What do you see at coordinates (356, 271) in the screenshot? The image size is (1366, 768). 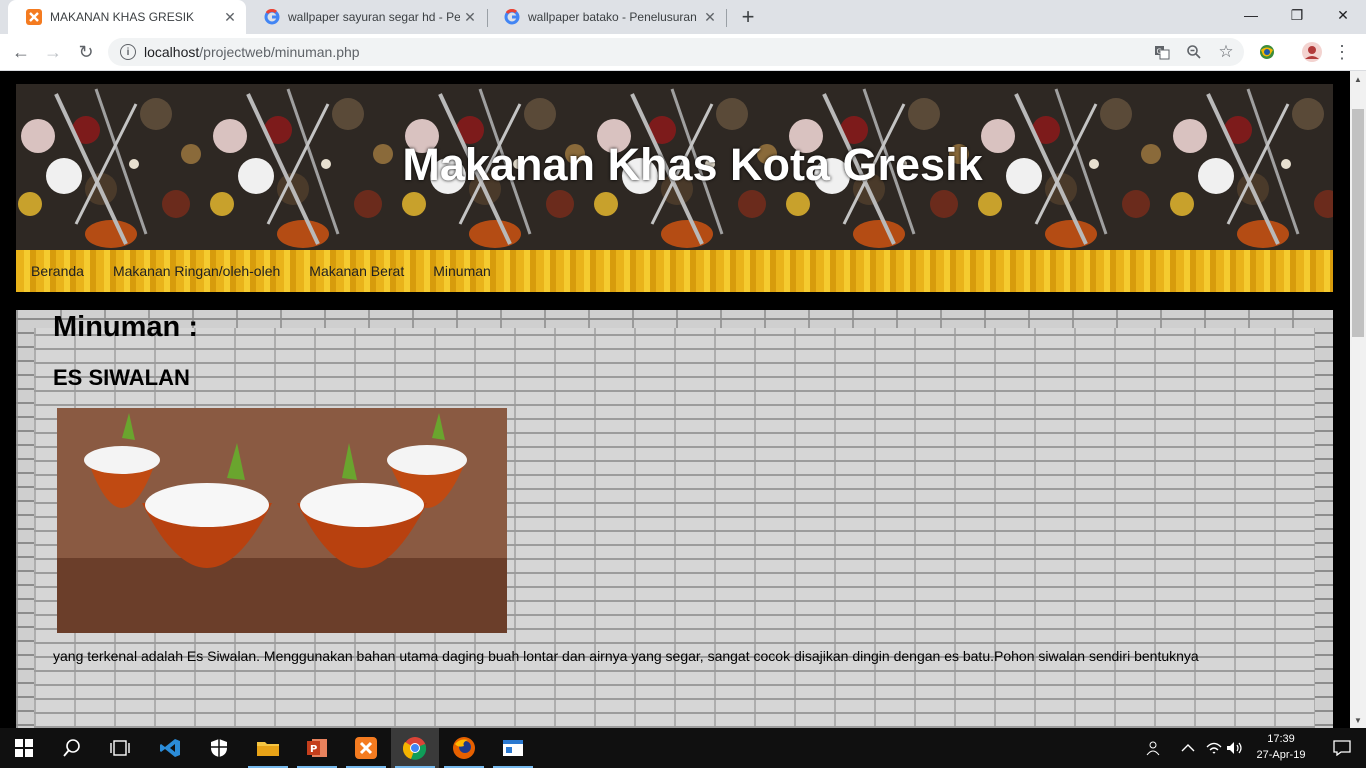 I see `nav-makanan-berat: Makanan Berat` at bounding box center [356, 271].